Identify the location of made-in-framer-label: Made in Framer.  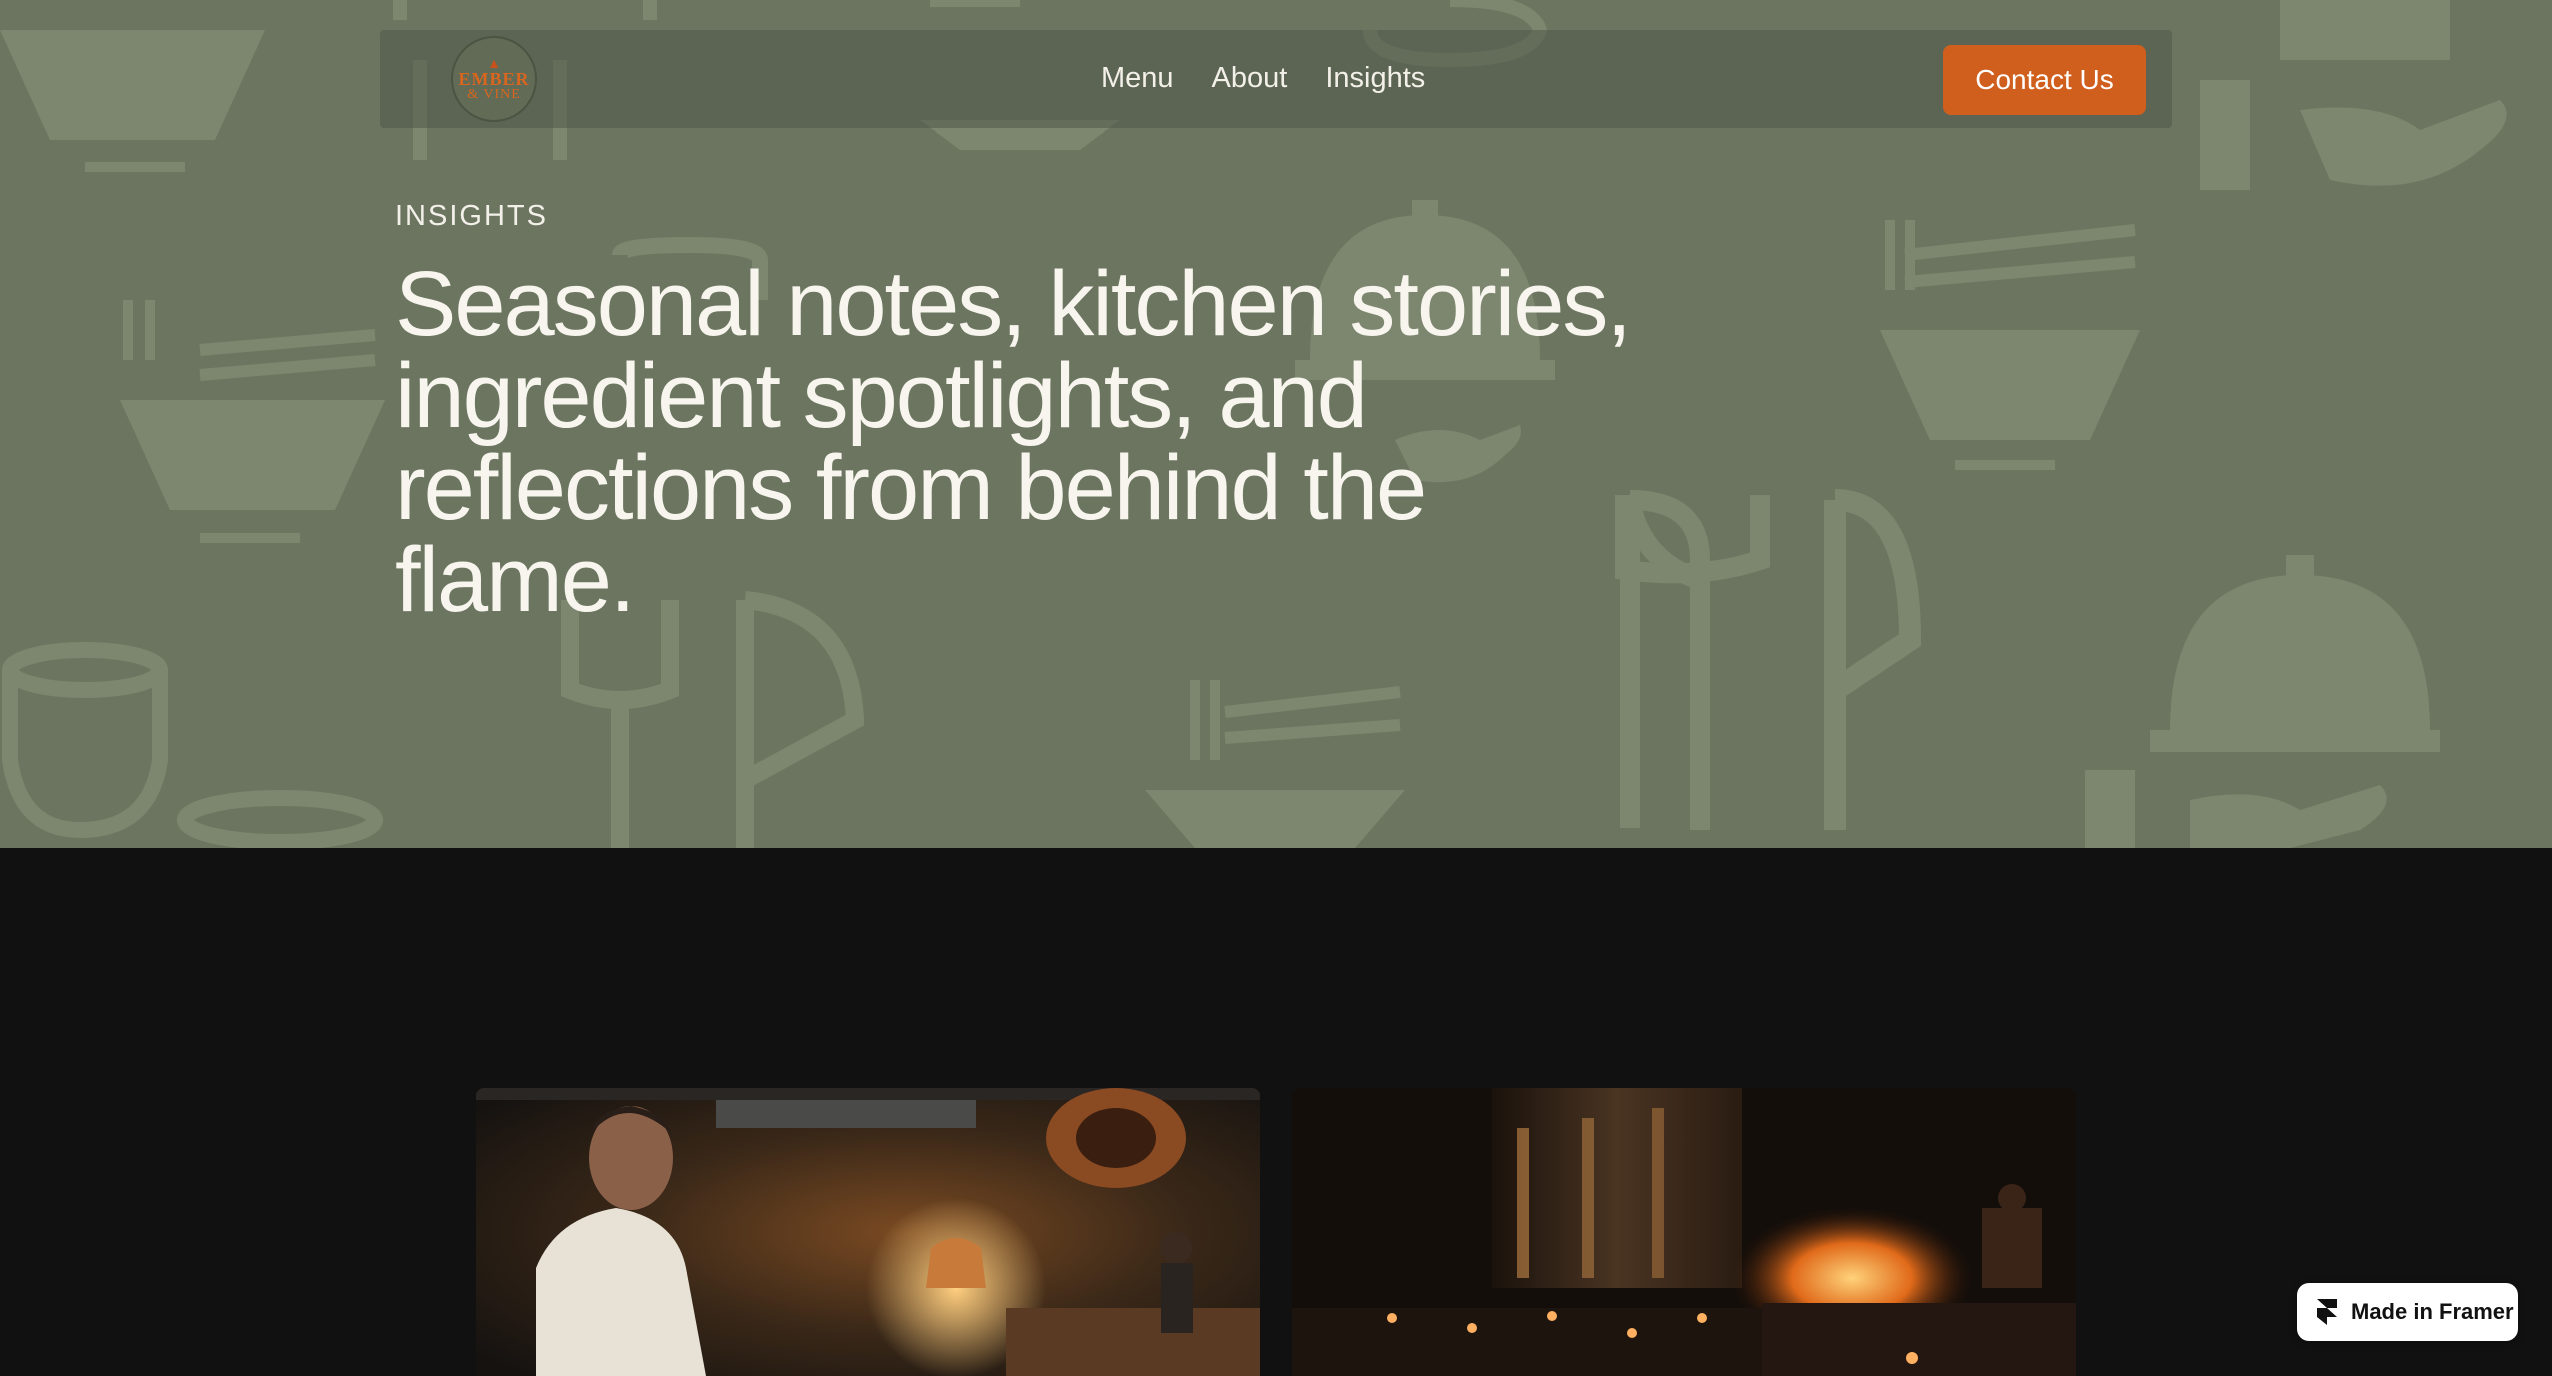
(2432, 1311).